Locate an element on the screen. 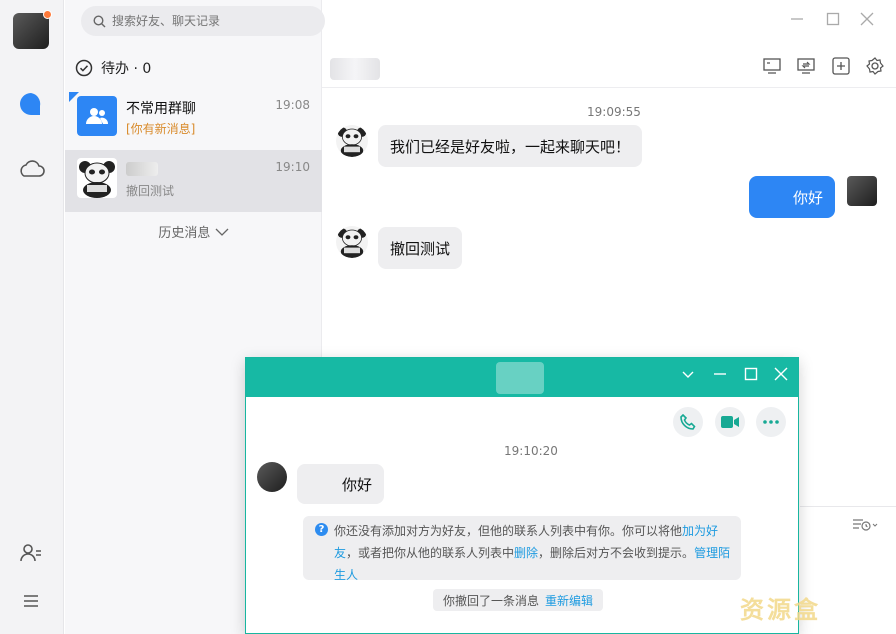 The width and height of the screenshot is (896, 634). check-circle-icon is located at coordinates (84, 68).